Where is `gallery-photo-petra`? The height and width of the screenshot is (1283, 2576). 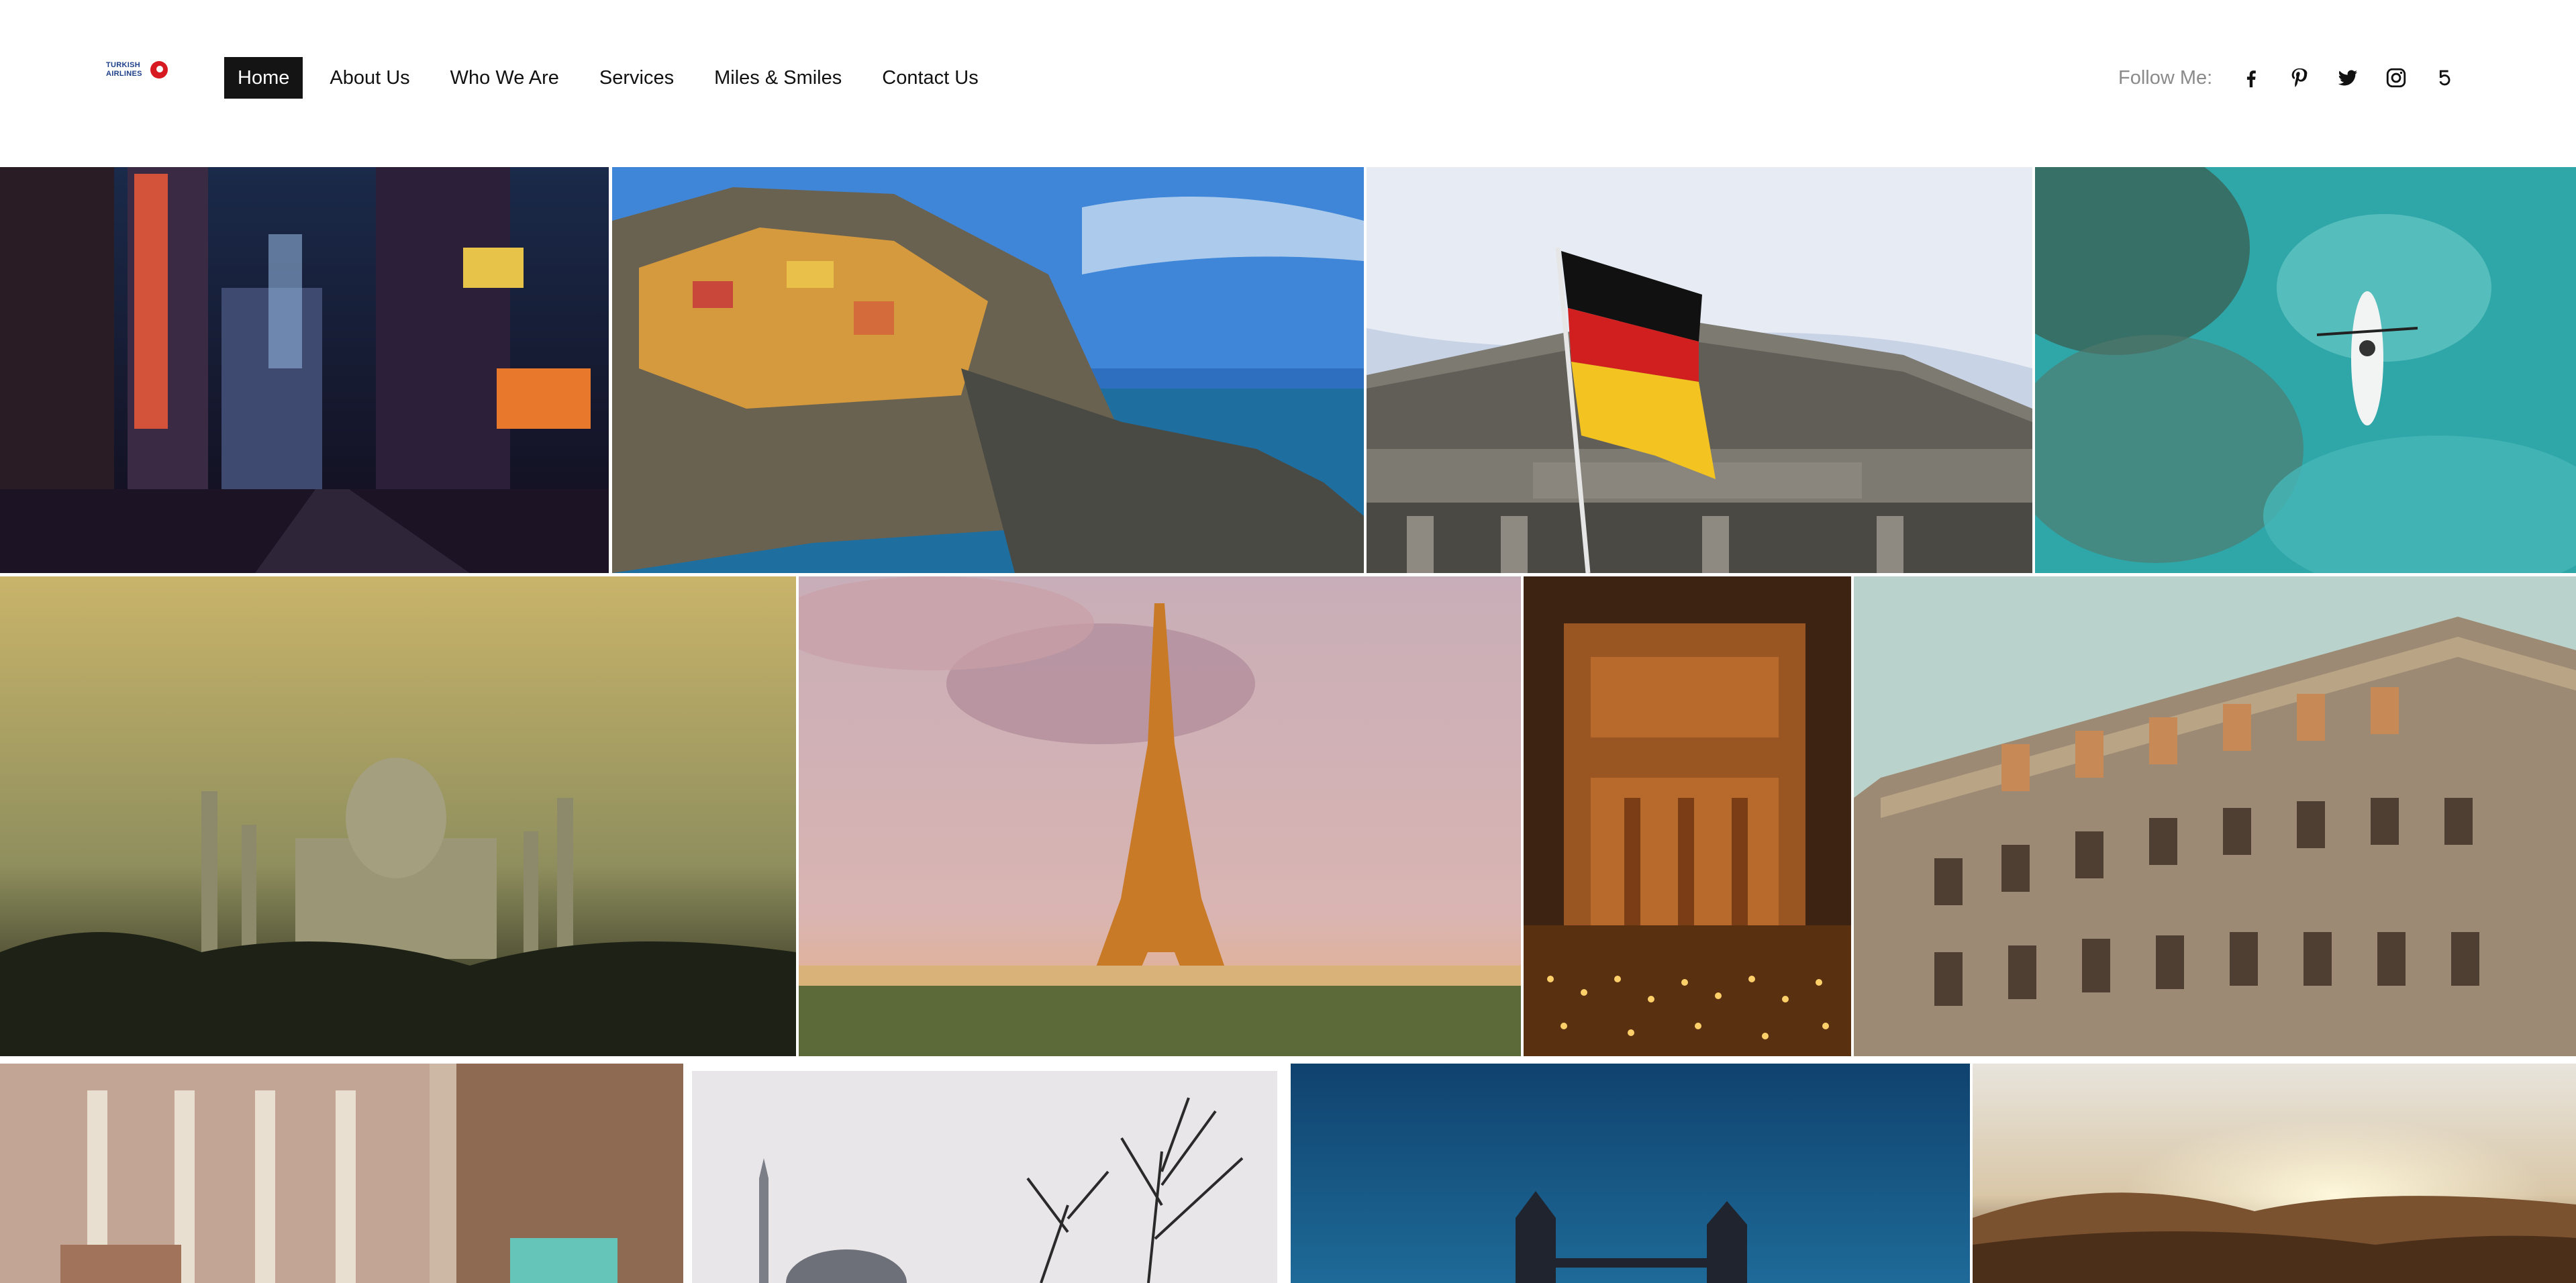 gallery-photo-petra is located at coordinates (1687, 816).